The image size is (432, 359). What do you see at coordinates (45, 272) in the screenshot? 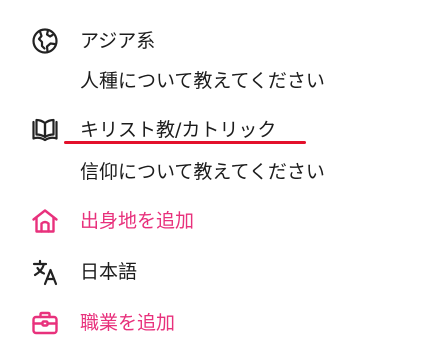
I see `translate-icon` at bounding box center [45, 272].